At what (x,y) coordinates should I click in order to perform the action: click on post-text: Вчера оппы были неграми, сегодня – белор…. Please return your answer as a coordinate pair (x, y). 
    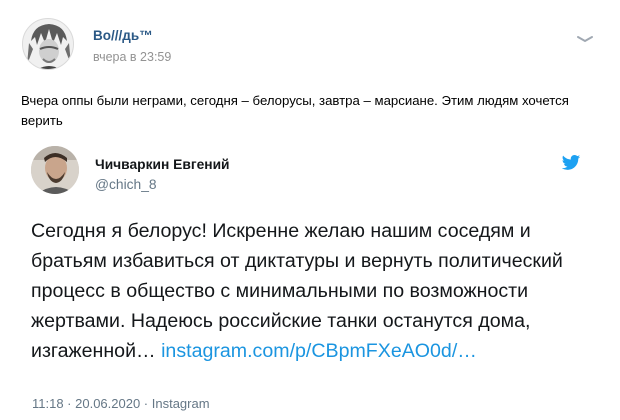
    Looking at the image, I should click on (295, 110).